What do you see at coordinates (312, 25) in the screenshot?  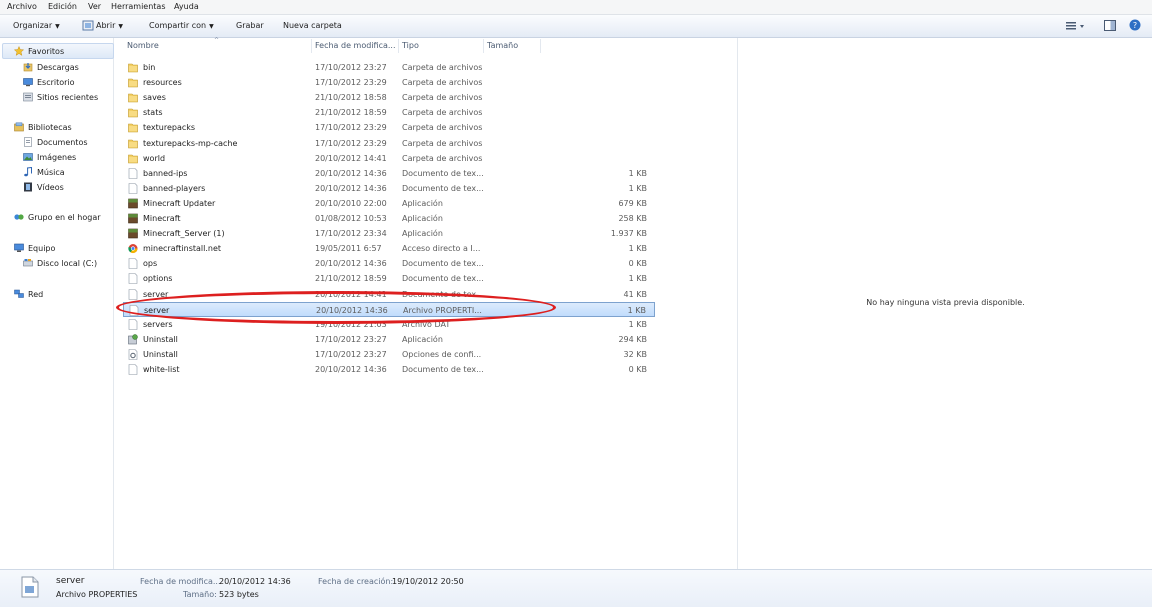 I see `new-folder-button: Nueva carpeta` at bounding box center [312, 25].